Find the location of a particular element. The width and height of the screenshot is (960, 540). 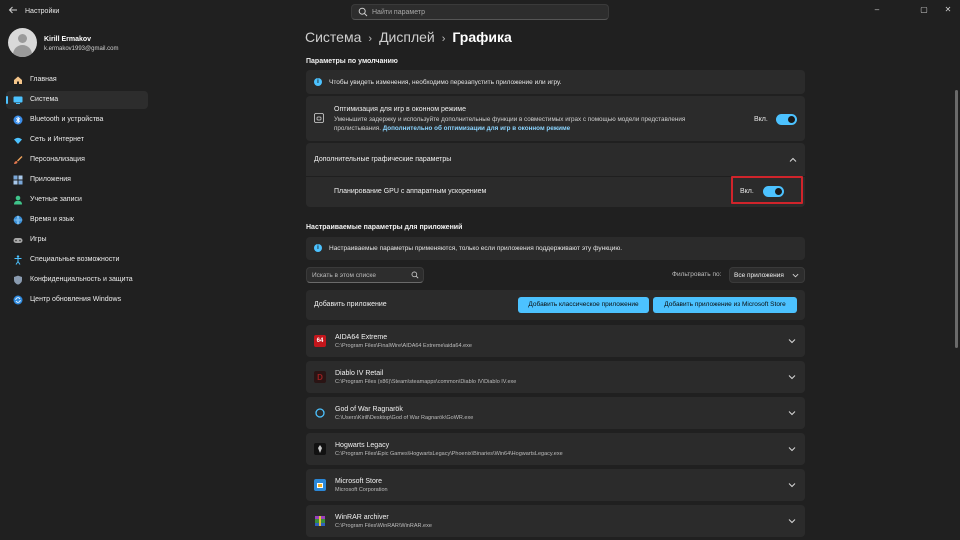

windowed-optimization-title: Оптимизация для игр в оконном режиме is located at coordinates (400, 109).